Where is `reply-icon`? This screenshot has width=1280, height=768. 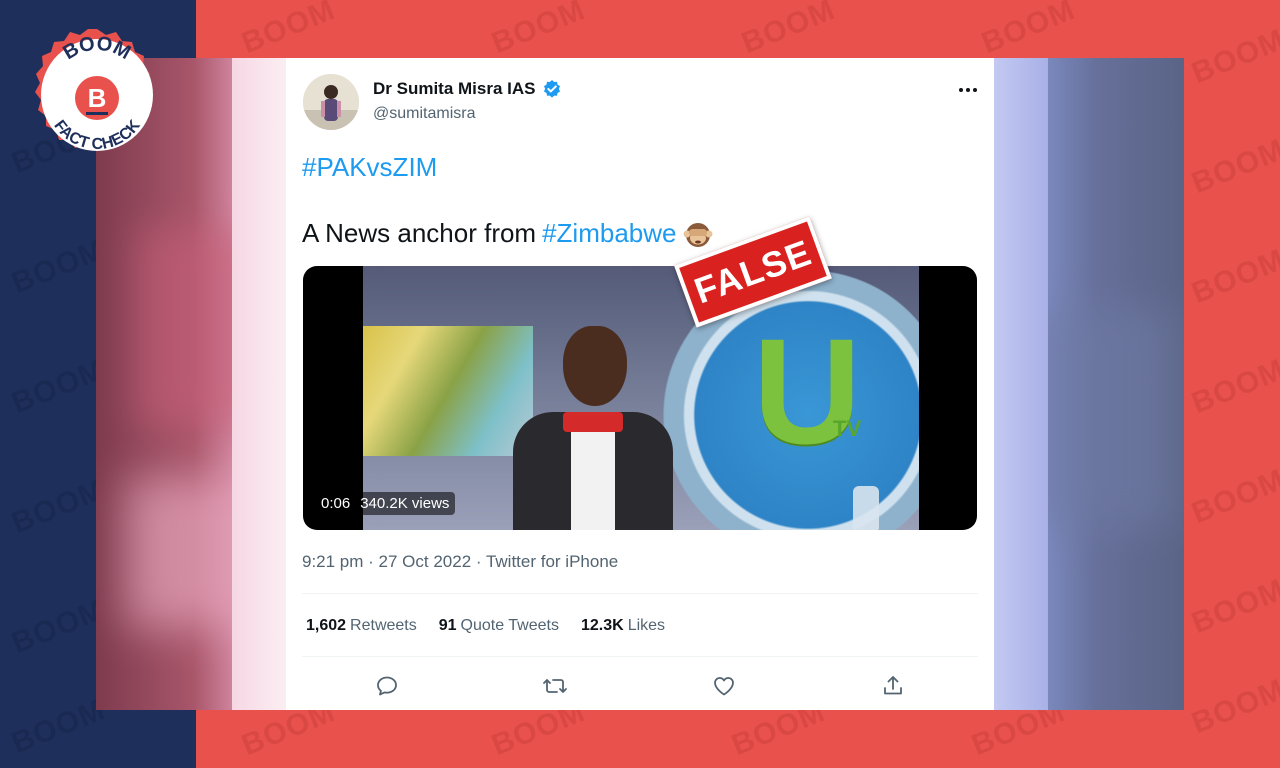 reply-icon is located at coordinates (387, 686).